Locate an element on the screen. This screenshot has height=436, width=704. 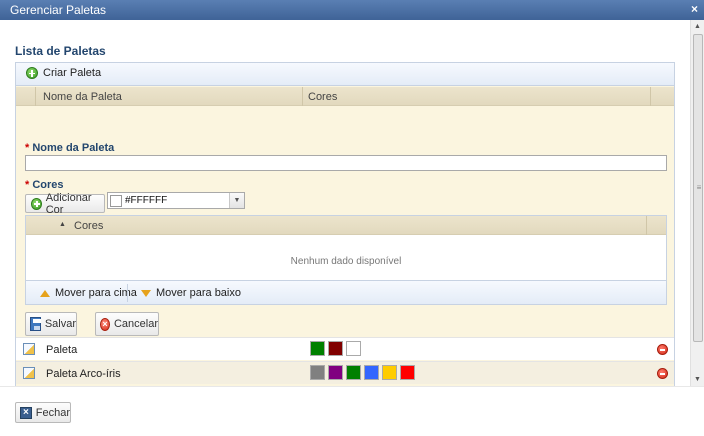
move-up-button: Mover para cima is located at coordinates (88, 293).